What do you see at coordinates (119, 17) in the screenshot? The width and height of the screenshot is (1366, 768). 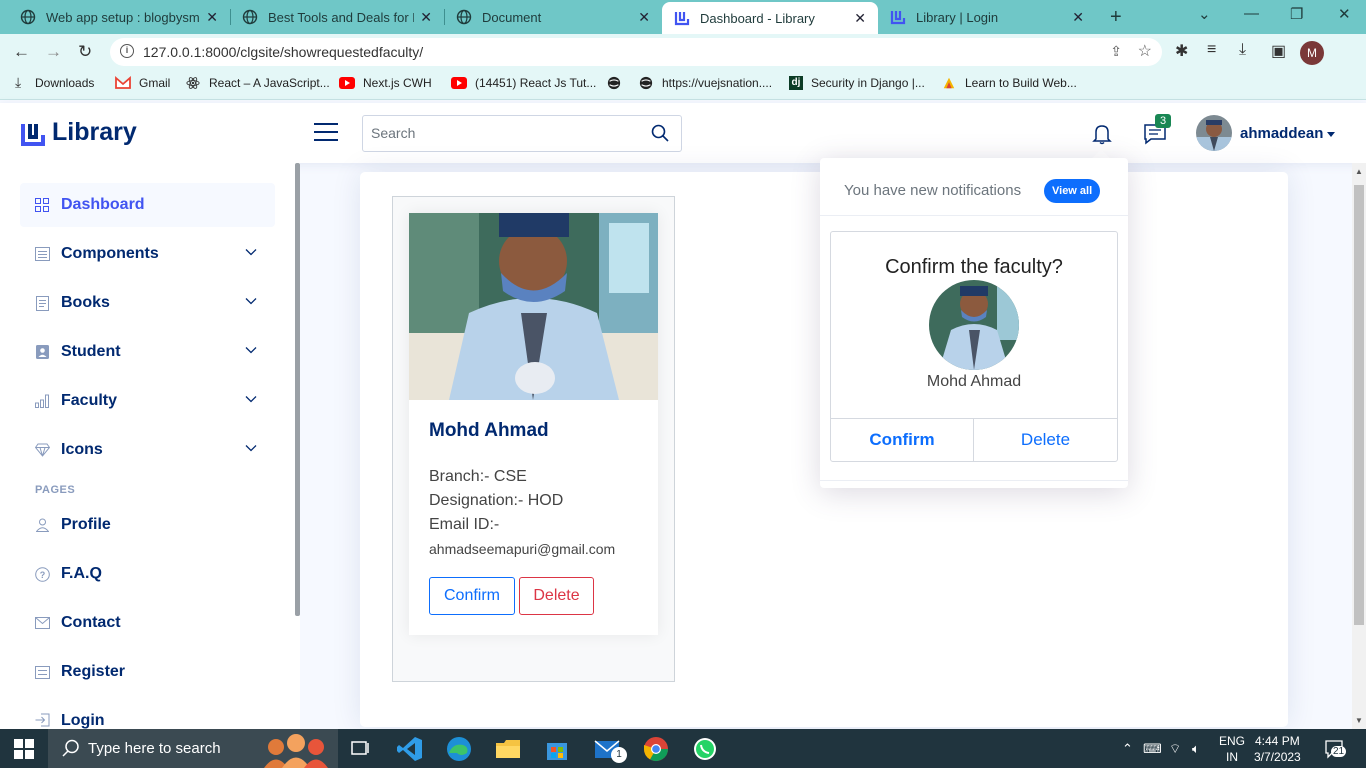 I see `tab-web-app-setup: Web app setup : blogbysma ✕` at bounding box center [119, 17].